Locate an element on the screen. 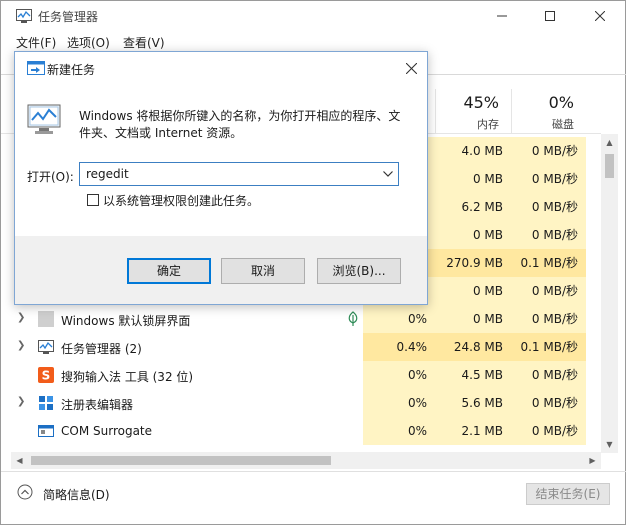  scroll-down-icon: ▼ is located at coordinates (609, 444).